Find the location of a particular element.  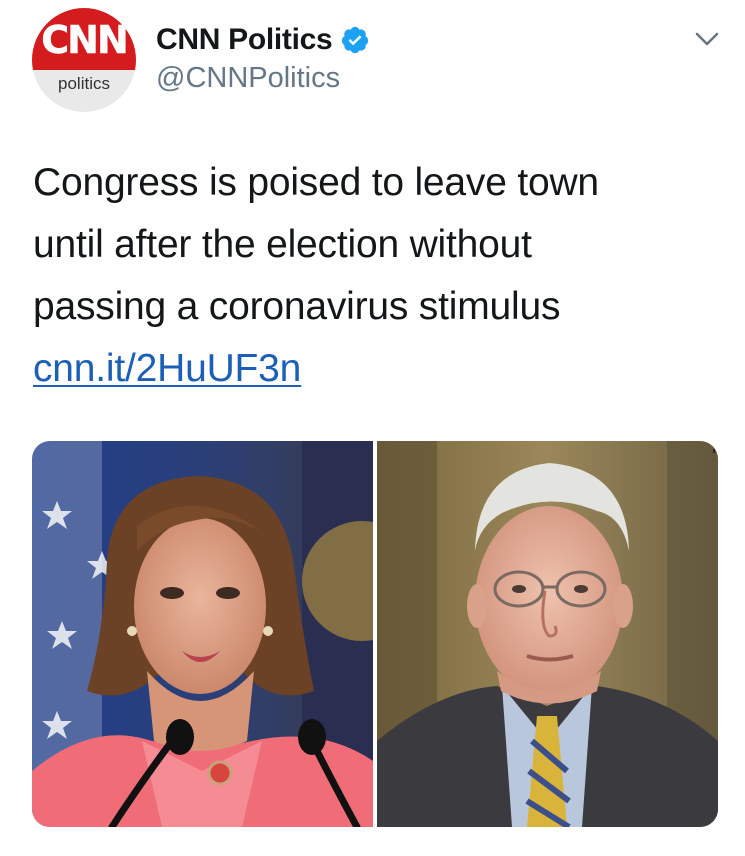

verified-badge-icon is located at coordinates (355, 40).